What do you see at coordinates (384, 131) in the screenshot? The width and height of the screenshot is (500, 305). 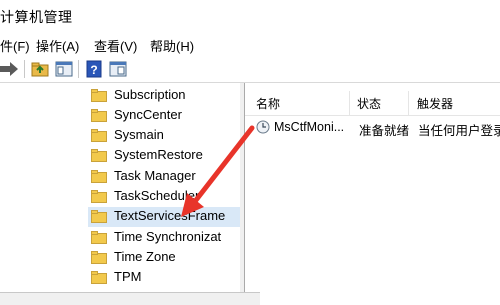 I see `task-status: 准备就绪` at bounding box center [384, 131].